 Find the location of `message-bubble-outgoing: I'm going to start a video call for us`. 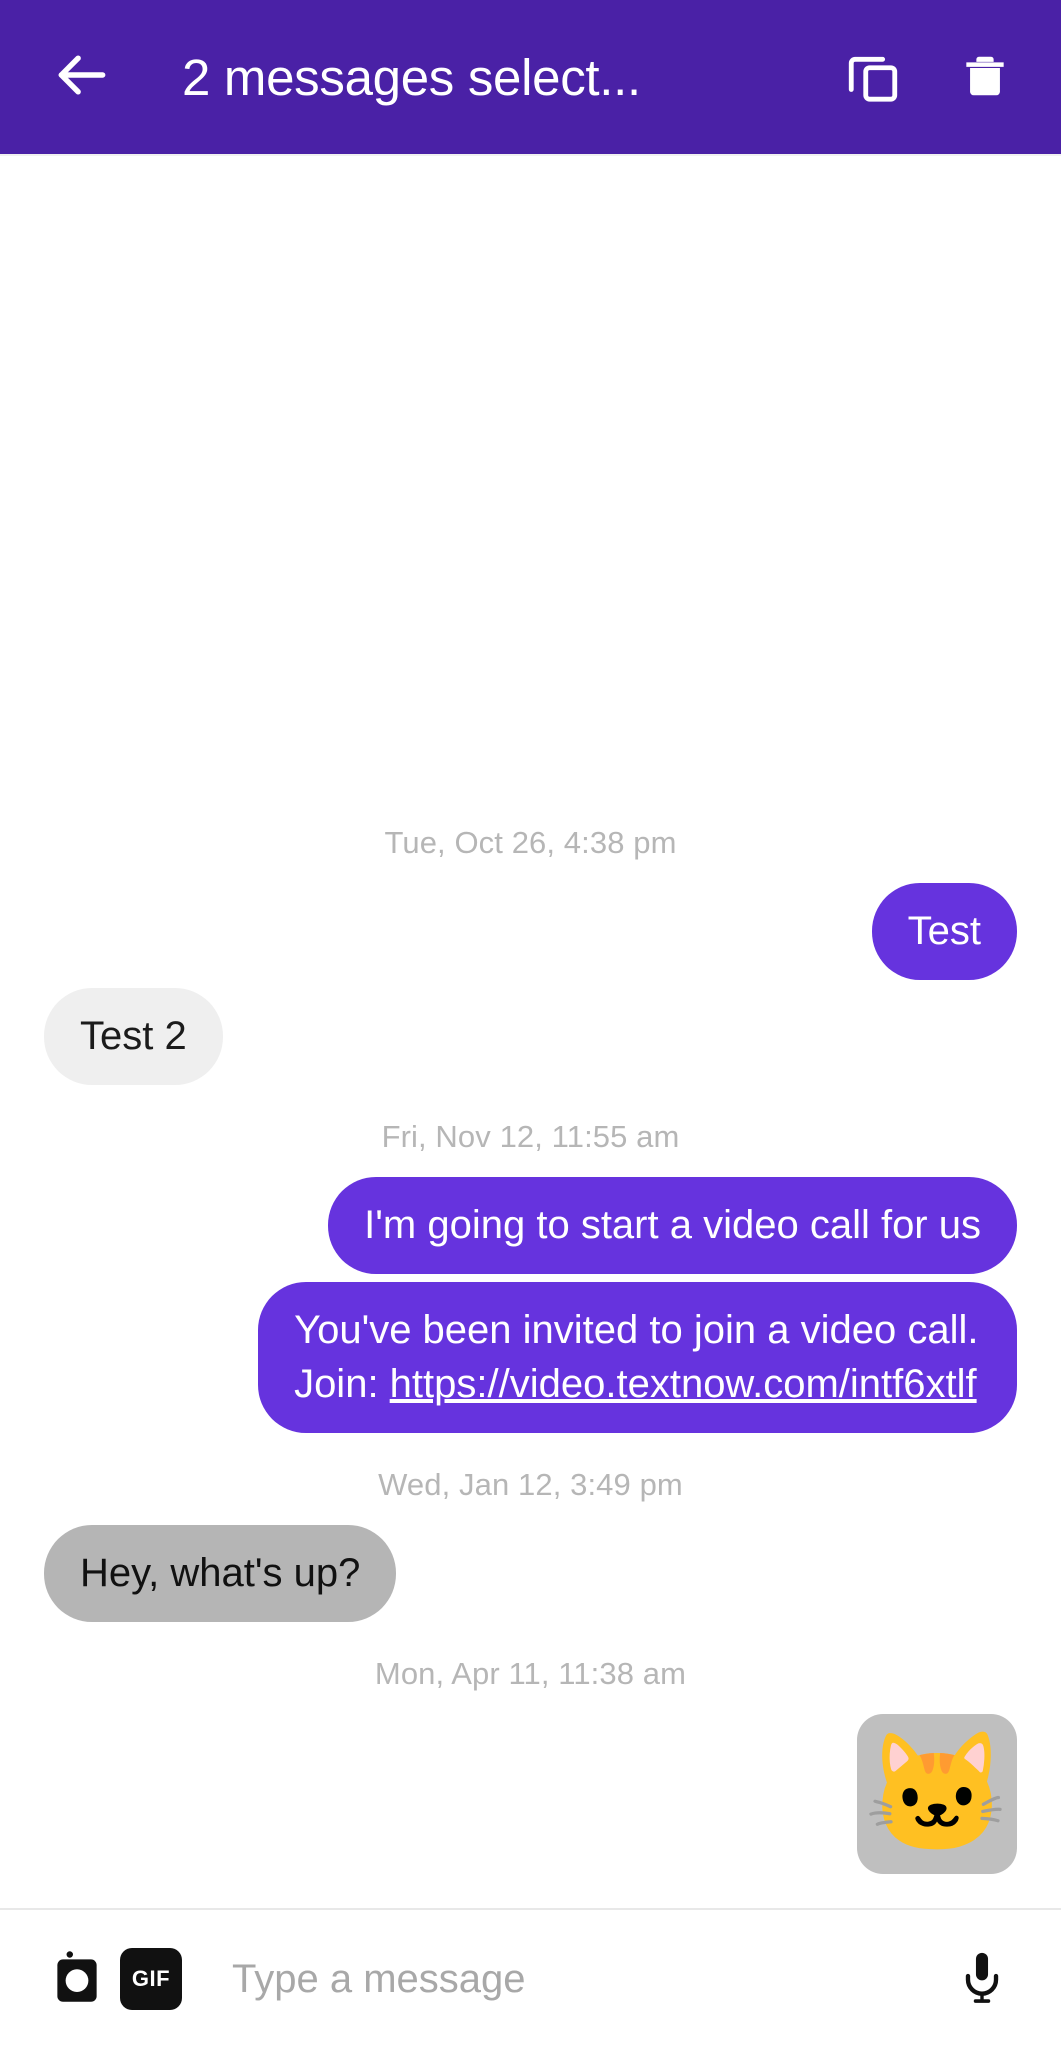

message-bubble-outgoing: I'm going to start a video call for us is located at coordinates (672, 1226).